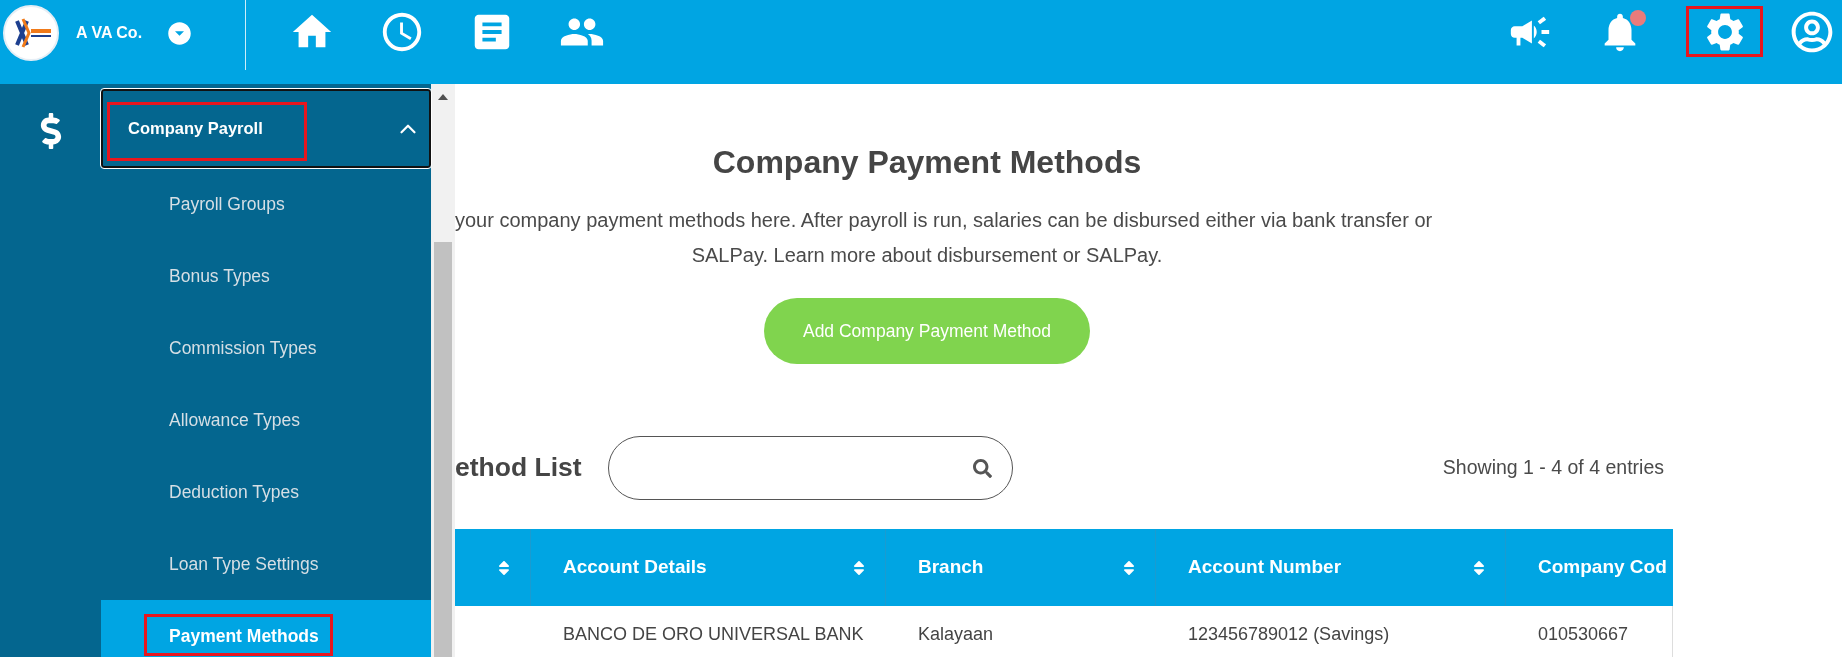 This screenshot has width=1842, height=657. I want to click on column-header: Company Cod, so click(1589, 567).